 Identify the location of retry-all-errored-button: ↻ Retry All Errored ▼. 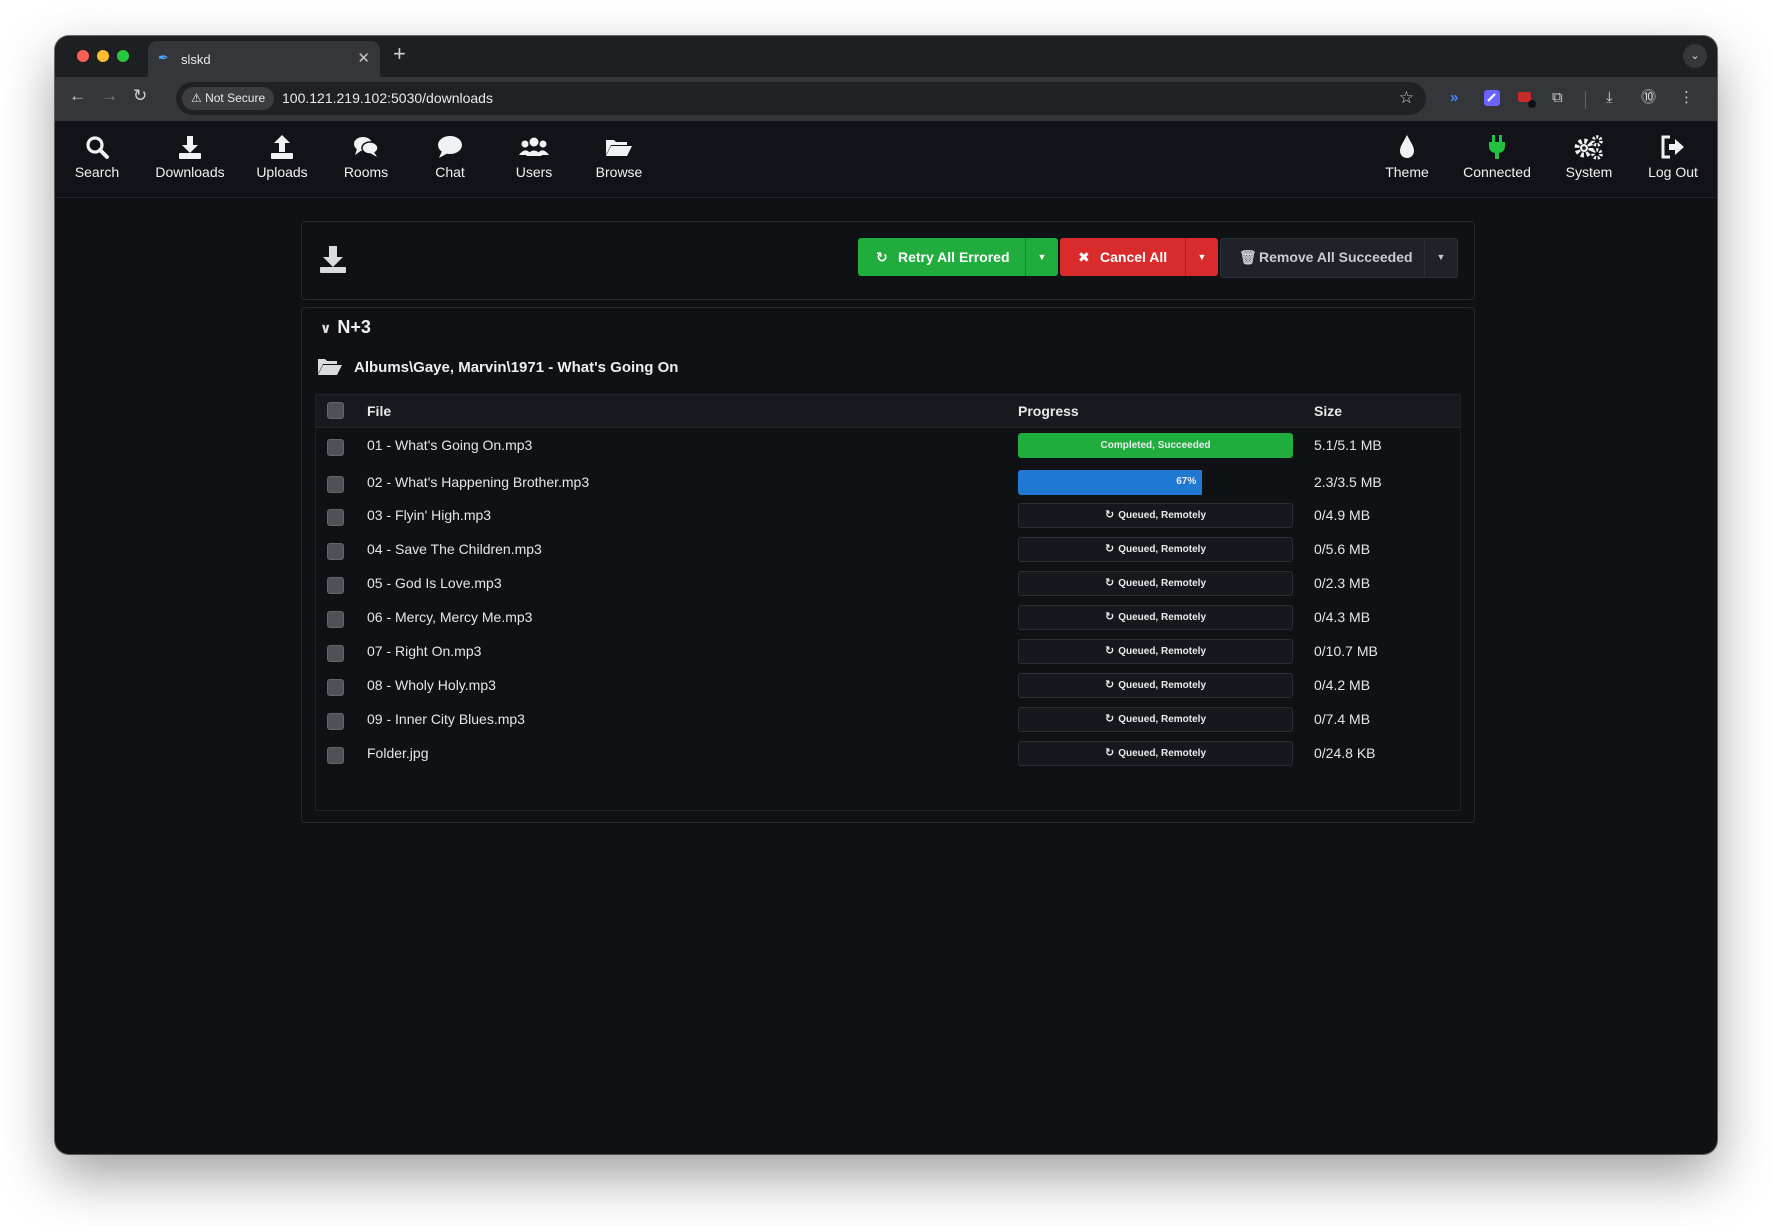
(958, 257).